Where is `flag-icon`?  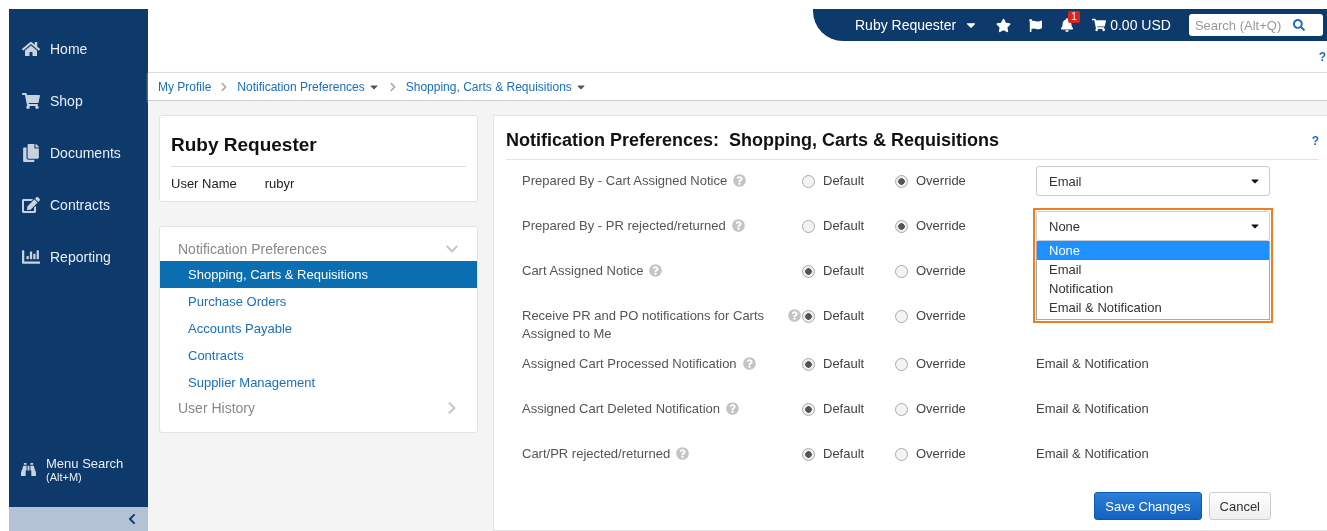
flag-icon is located at coordinates (1036, 25).